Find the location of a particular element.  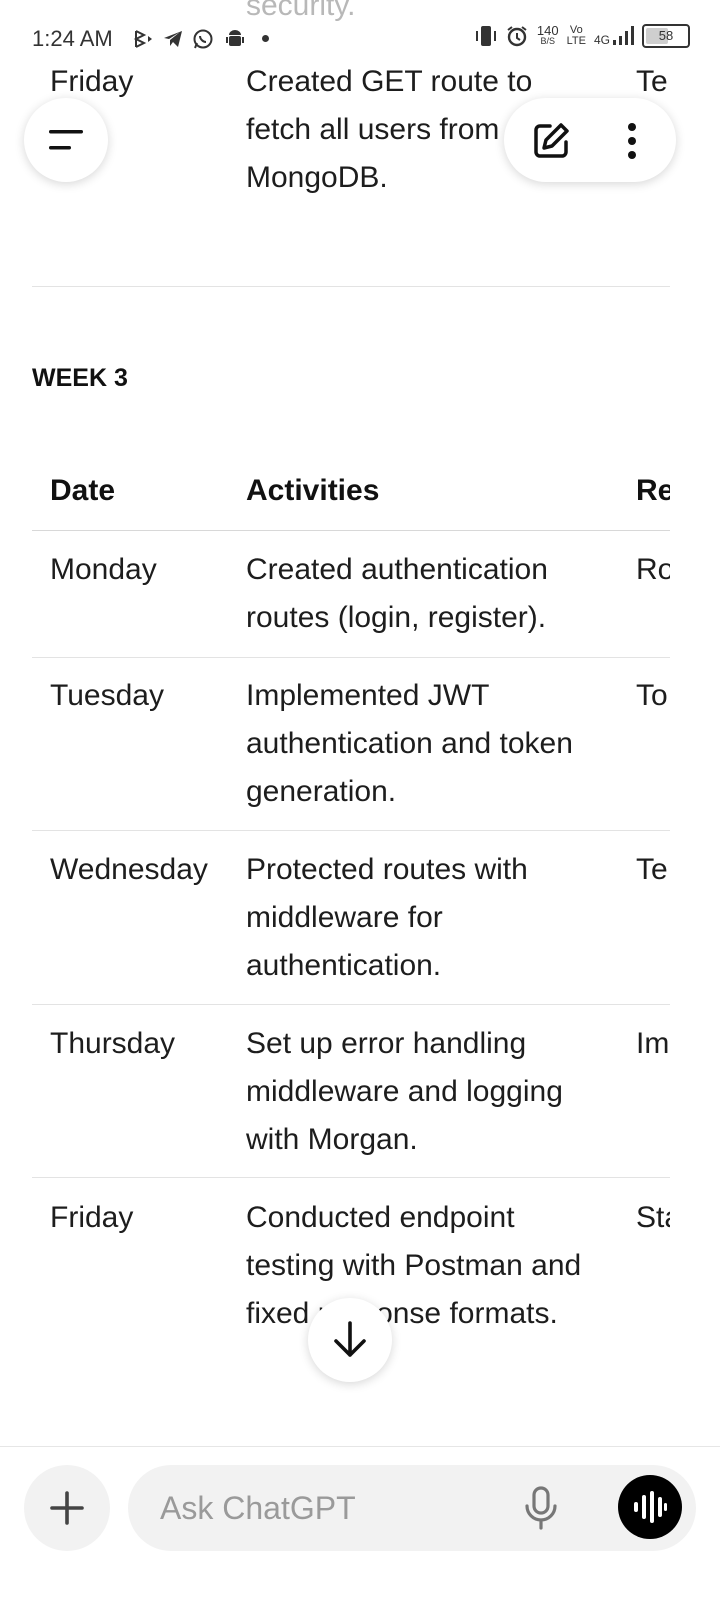

new-chat-button is located at coordinates (550, 140).